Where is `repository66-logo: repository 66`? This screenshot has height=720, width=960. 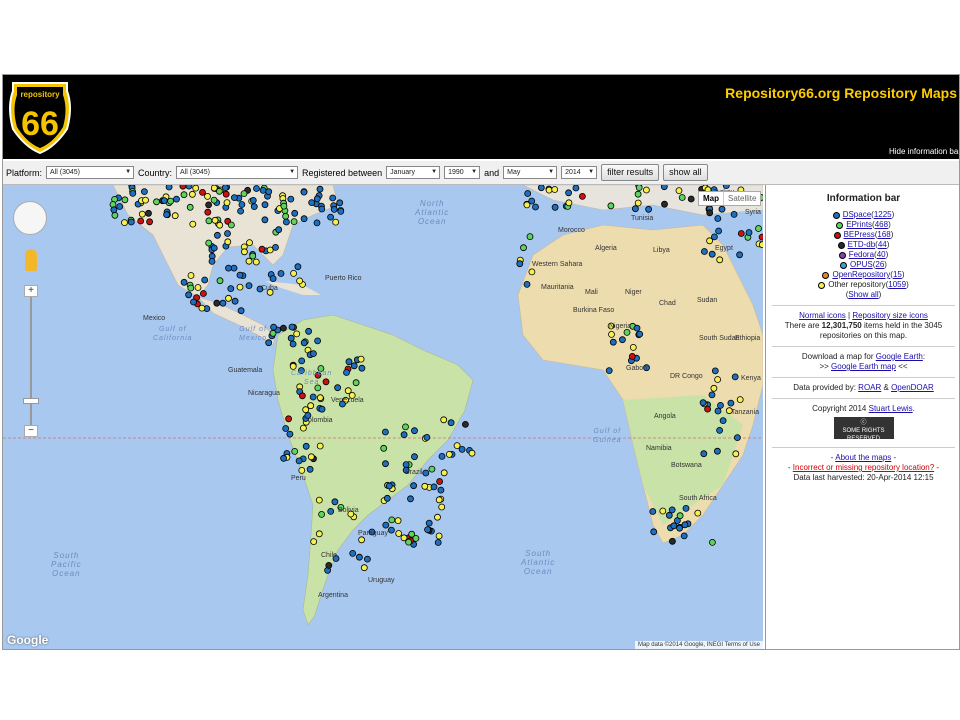
repository66-logo: repository 66 is located at coordinates (40, 116).